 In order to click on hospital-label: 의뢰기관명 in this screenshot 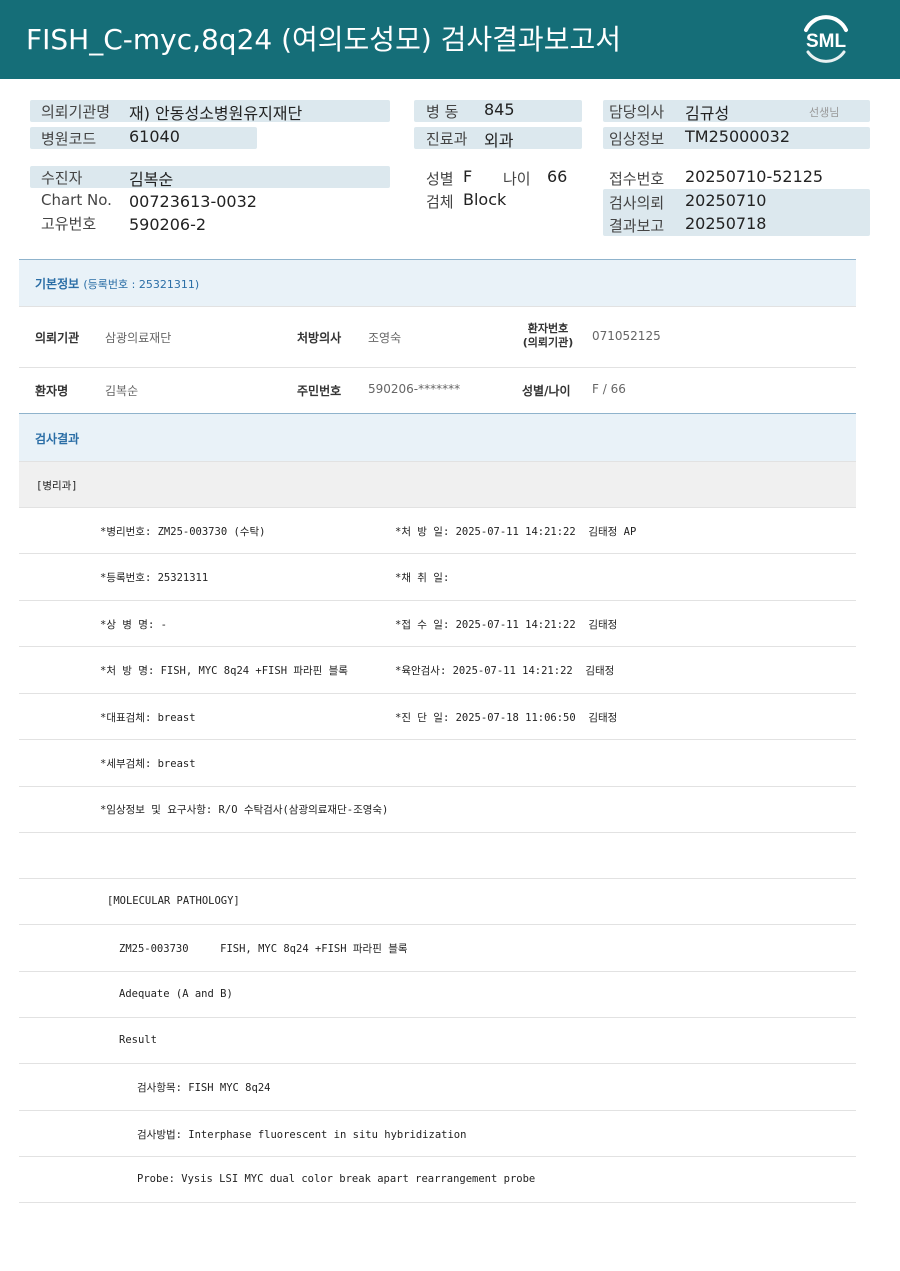, I will do `click(76, 112)`.